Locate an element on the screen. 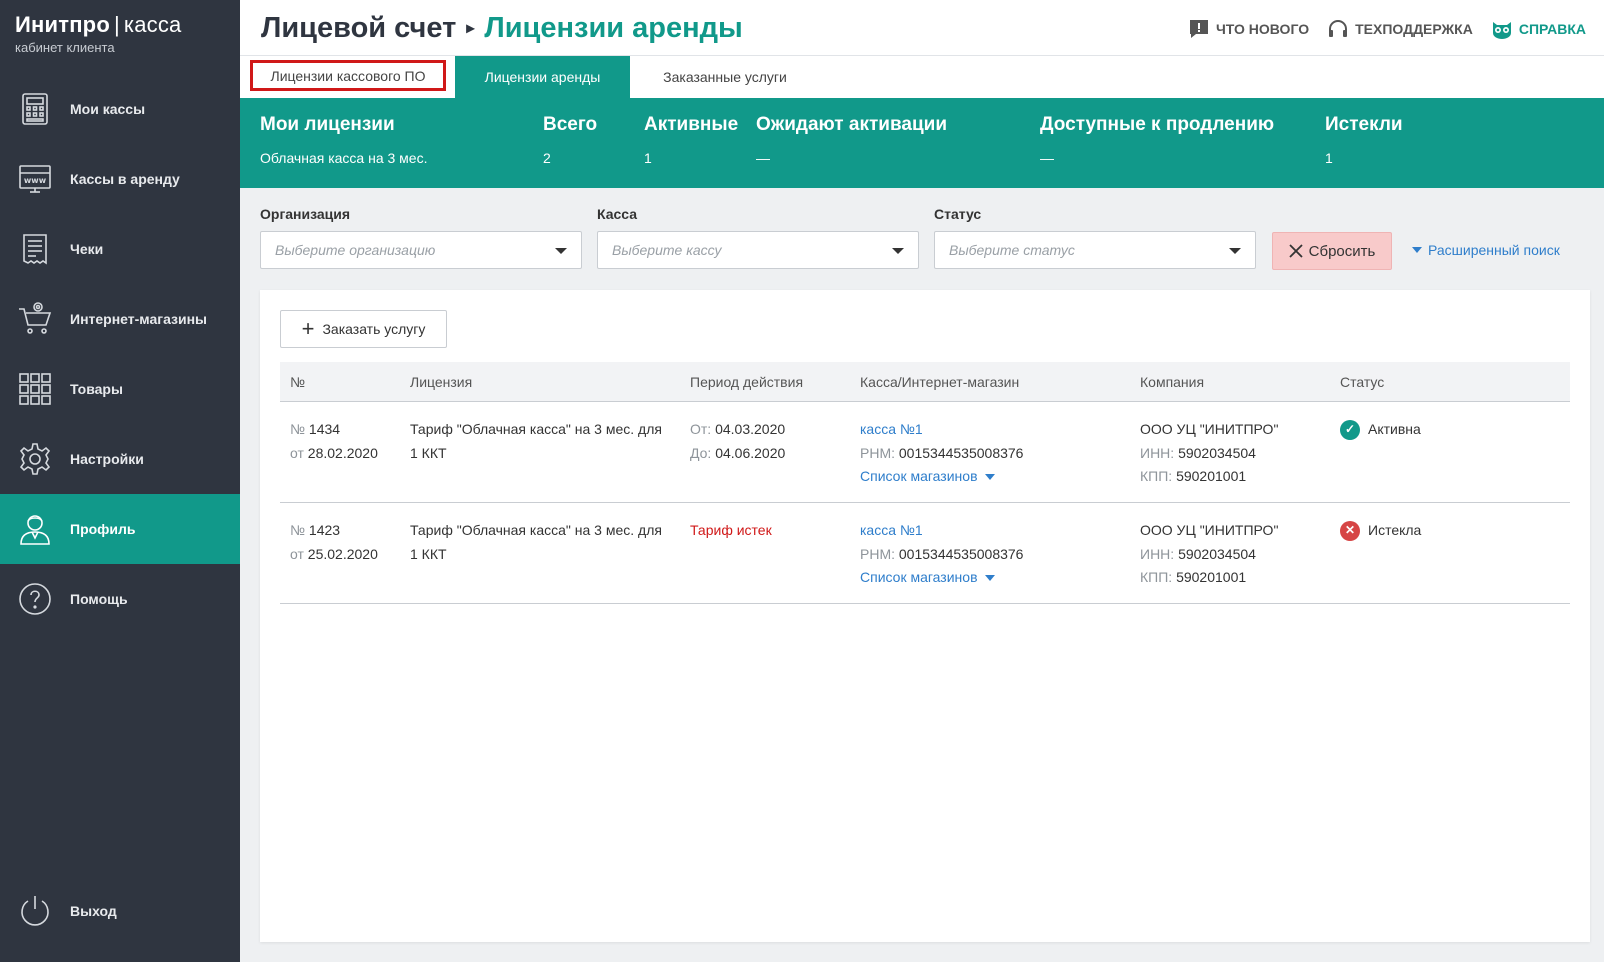  gear-icon is located at coordinates (35, 459).